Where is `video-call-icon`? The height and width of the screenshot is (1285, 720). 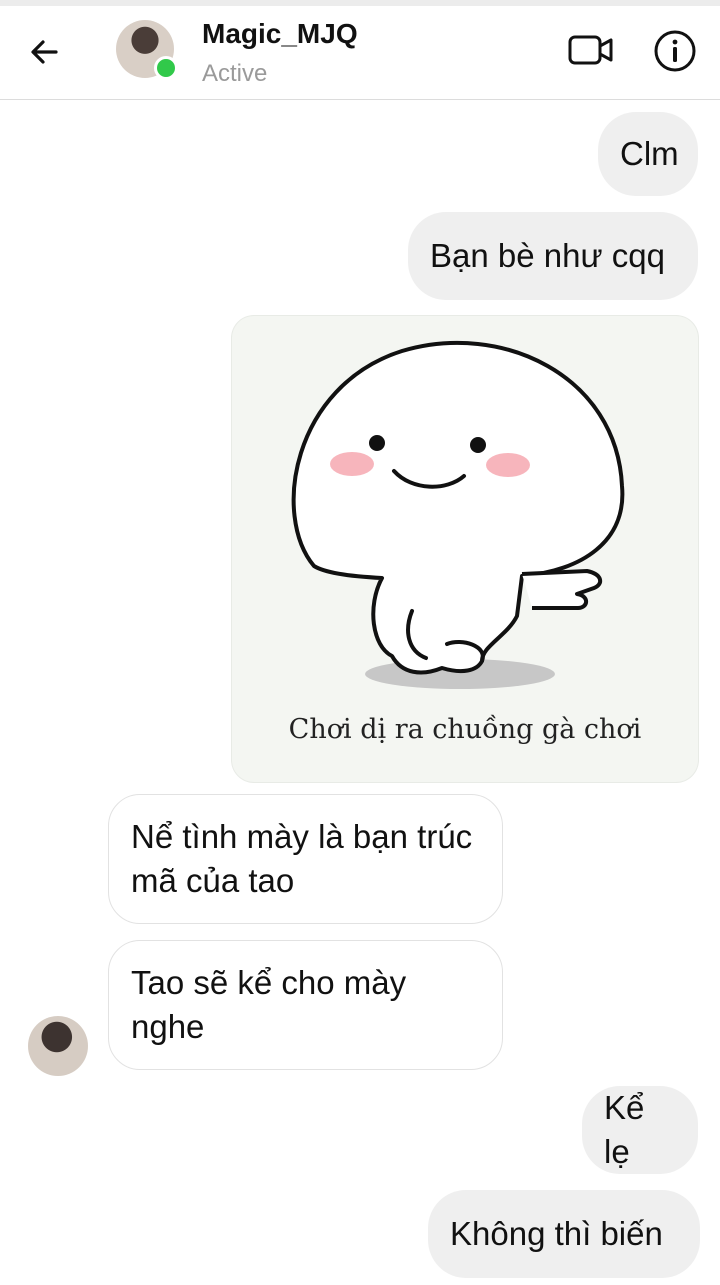
video-call-icon is located at coordinates (590, 50).